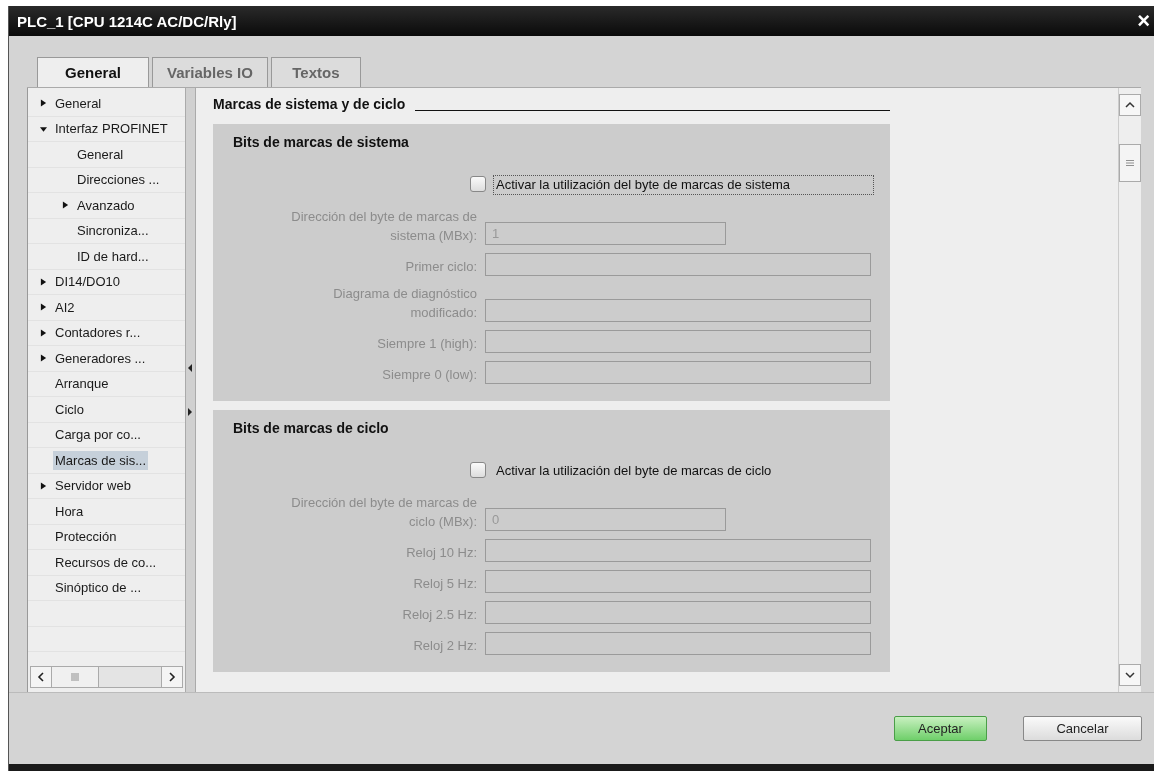 The height and width of the screenshot is (771, 1154). Describe the element at coordinates (1129, 390) in the screenshot. I see `vertical-scrollbar` at that location.